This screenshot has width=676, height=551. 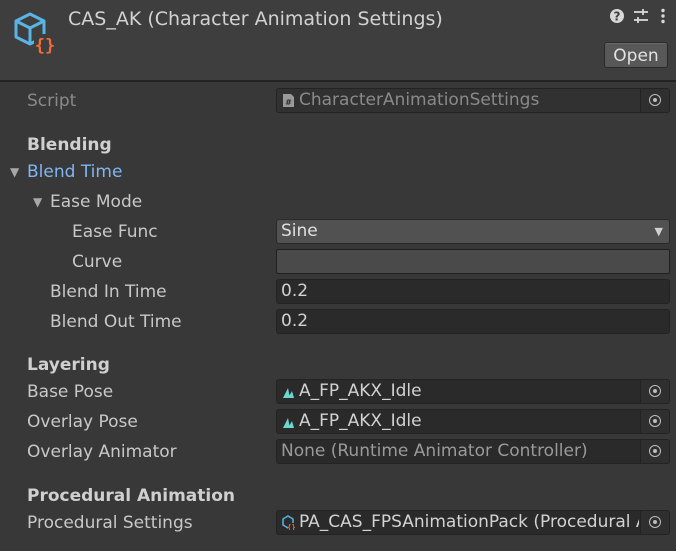 I want to click on overlay-animator-label: Overlay Animator, so click(x=102, y=452).